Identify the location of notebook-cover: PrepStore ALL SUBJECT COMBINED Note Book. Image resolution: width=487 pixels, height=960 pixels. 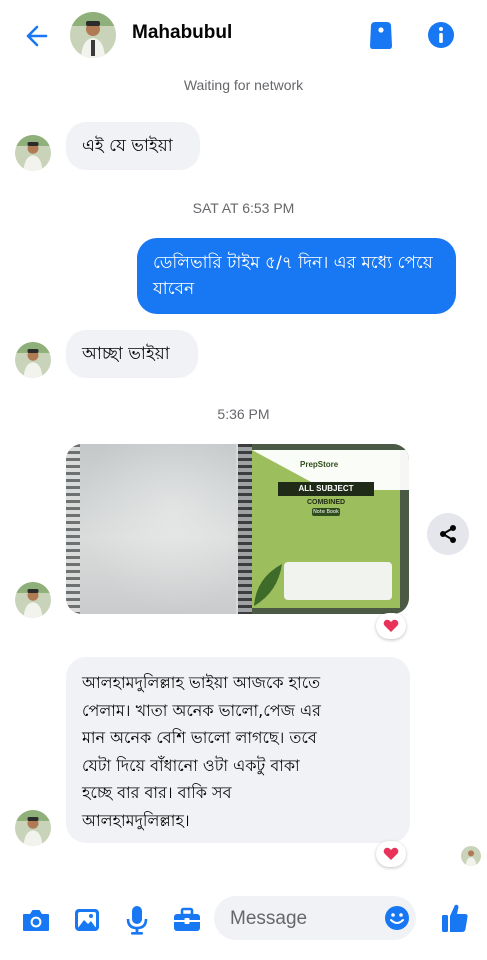
(330, 529).